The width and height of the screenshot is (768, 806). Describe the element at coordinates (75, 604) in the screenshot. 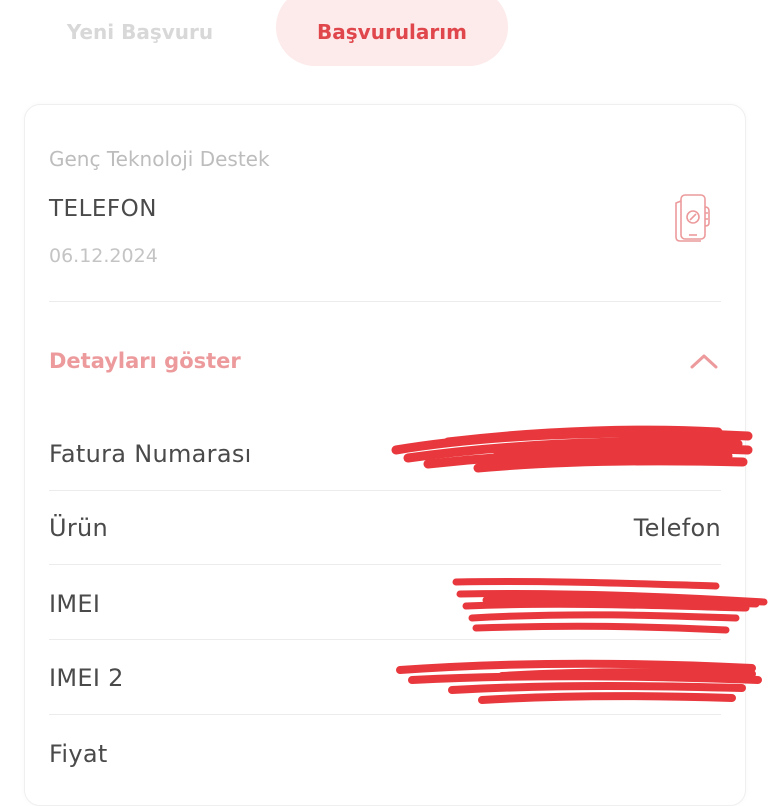

I see `imei-label: IMEI` at that location.